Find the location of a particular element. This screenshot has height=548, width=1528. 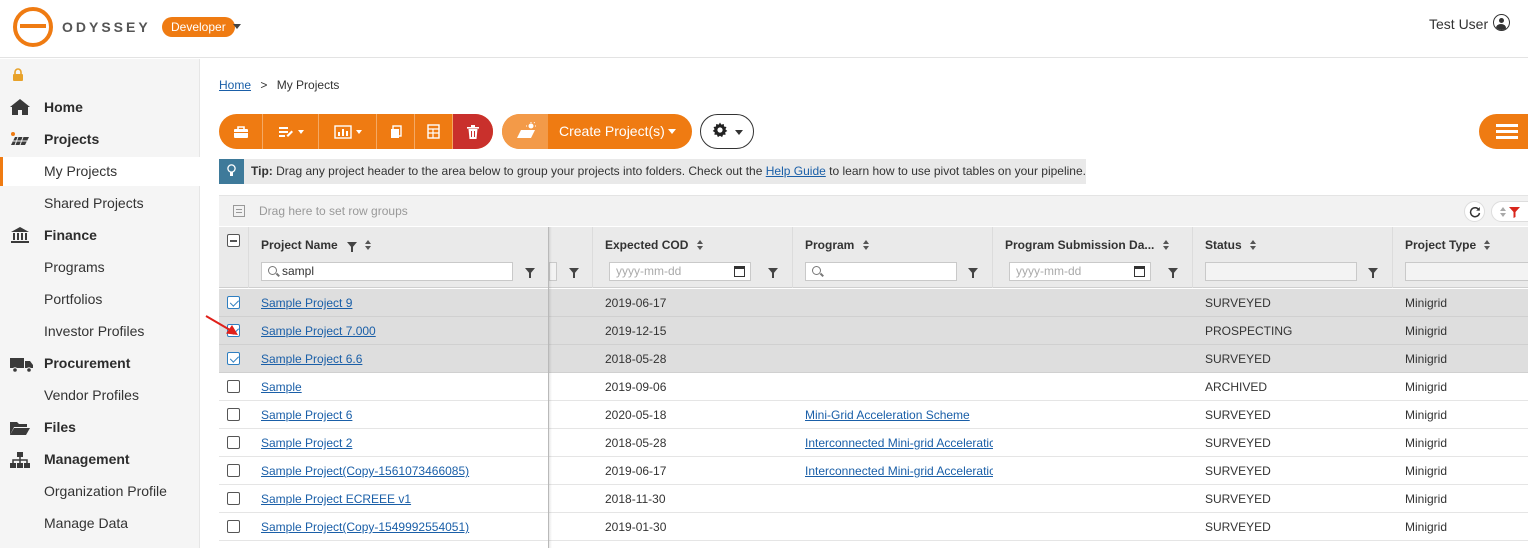

sidebar-item-vendor-profiles: Vendor Profiles is located at coordinates (91, 395).